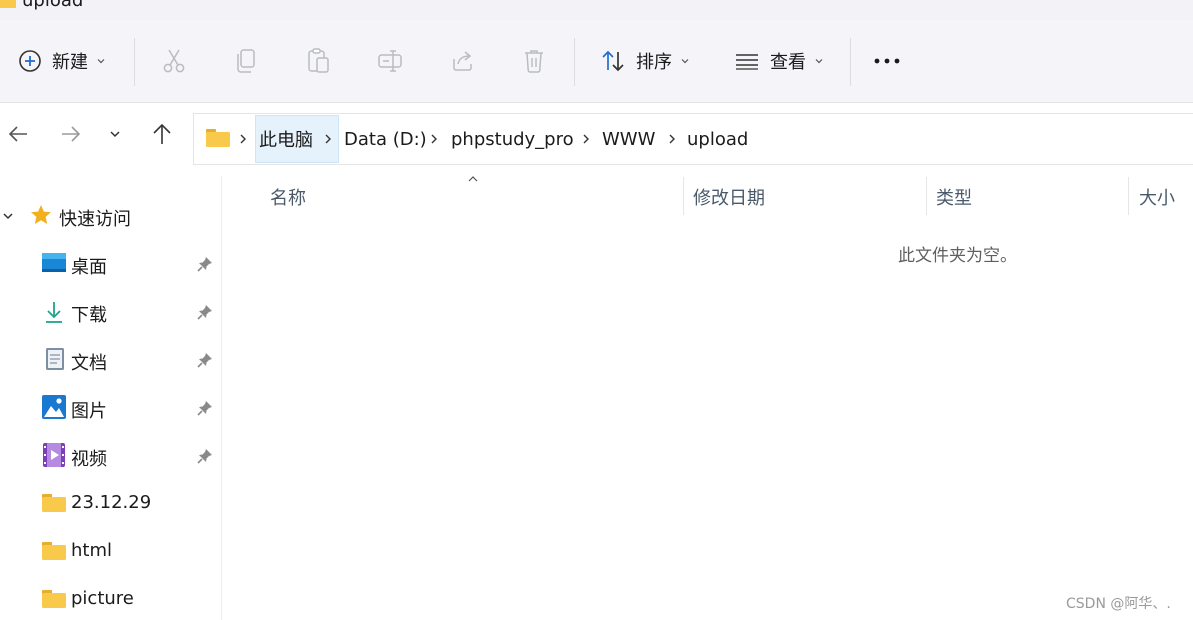 This screenshot has width=1193, height=620. What do you see at coordinates (111, 408) in the screenshot?
I see `sidebar-item-pictures: 图片` at bounding box center [111, 408].